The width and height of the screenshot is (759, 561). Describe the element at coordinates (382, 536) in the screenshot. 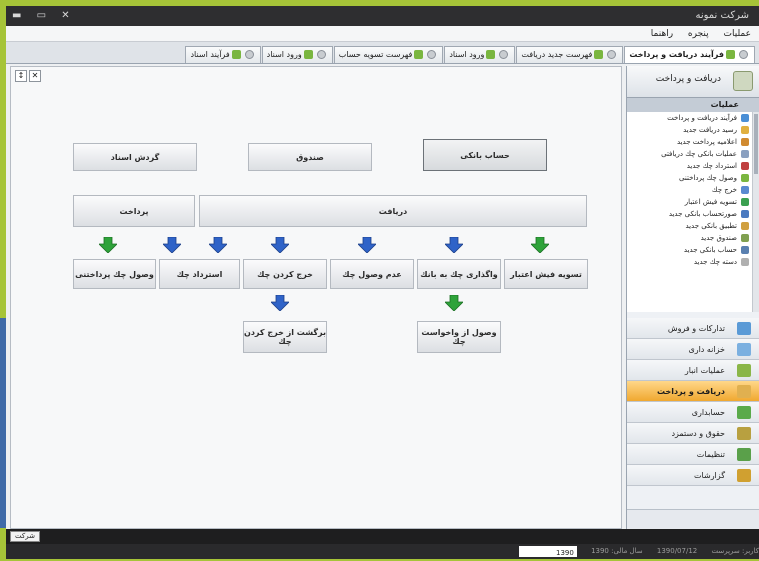

I see `document-switcher: شركت` at that location.